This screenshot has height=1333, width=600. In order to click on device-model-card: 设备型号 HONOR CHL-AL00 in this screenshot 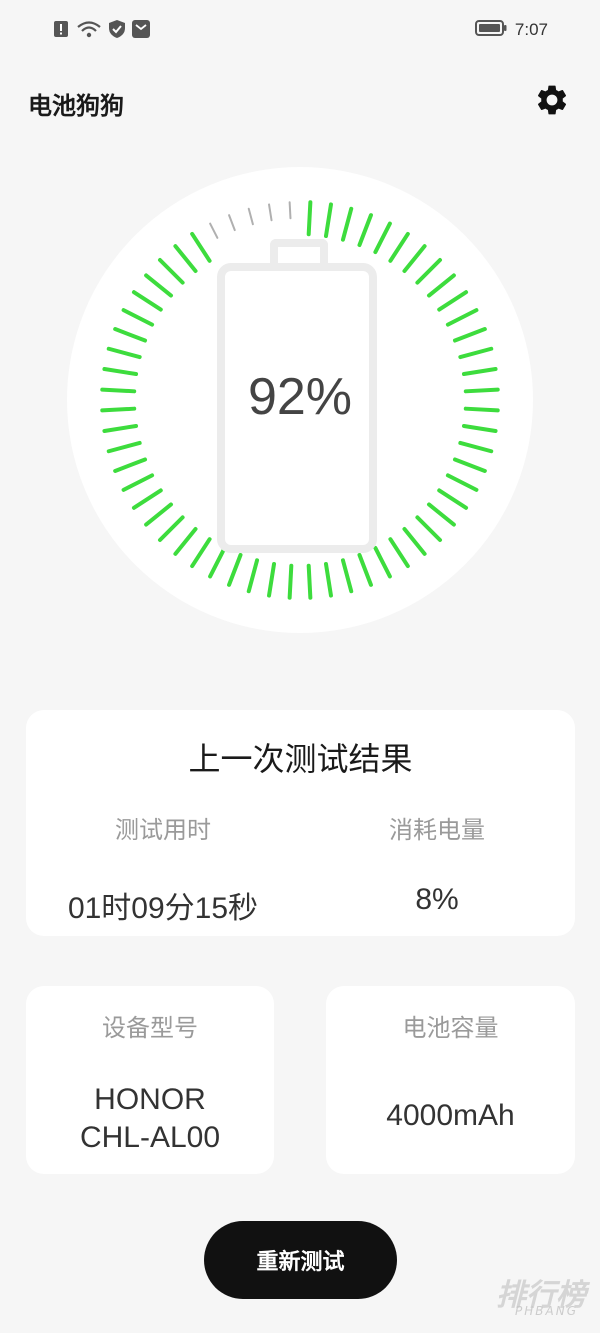, I will do `click(150, 1080)`.